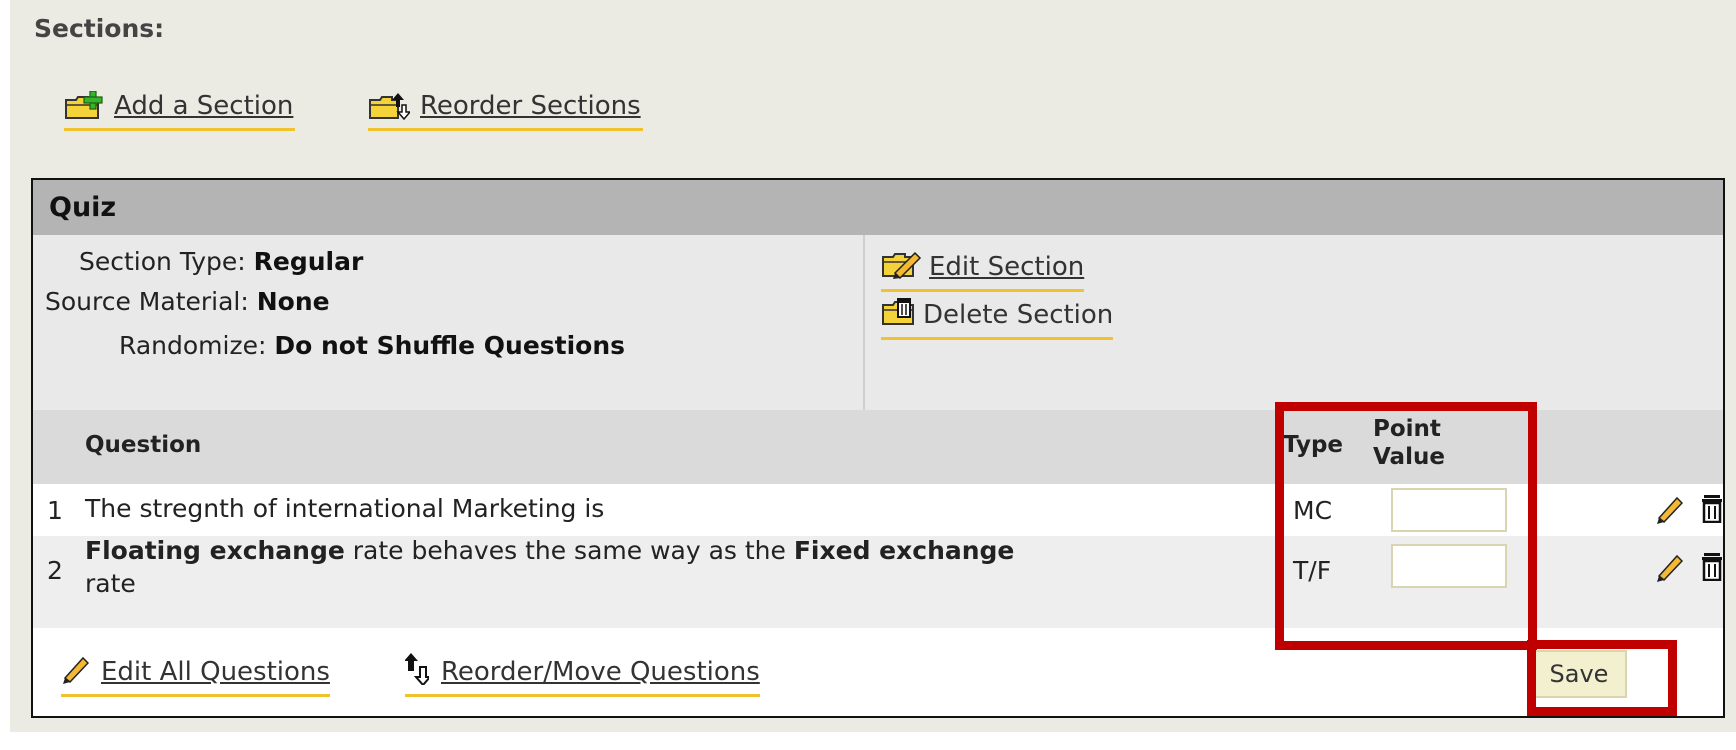 The image size is (1736, 750). I want to click on question-text-continued: rate, so click(110, 583).